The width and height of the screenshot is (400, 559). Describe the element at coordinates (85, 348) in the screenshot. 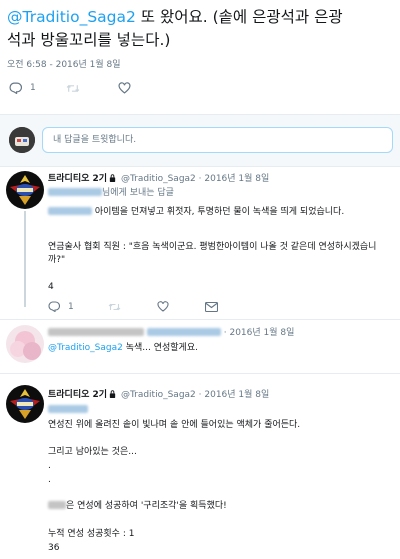

I see `mention-link: @Traditio_Saga2` at that location.